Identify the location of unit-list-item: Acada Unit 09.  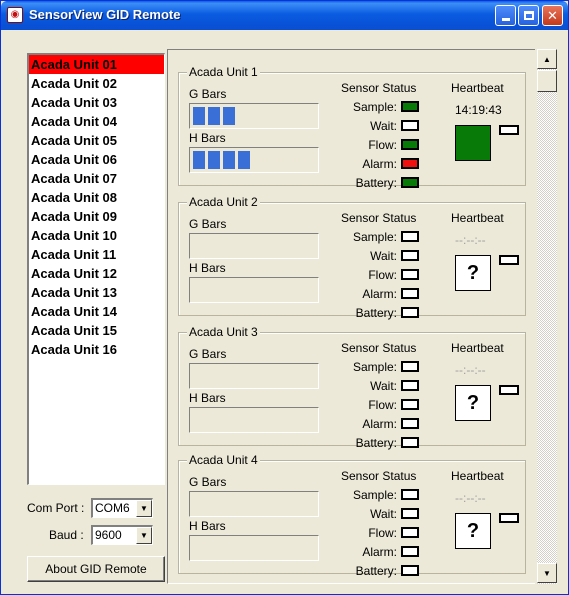
(96, 216).